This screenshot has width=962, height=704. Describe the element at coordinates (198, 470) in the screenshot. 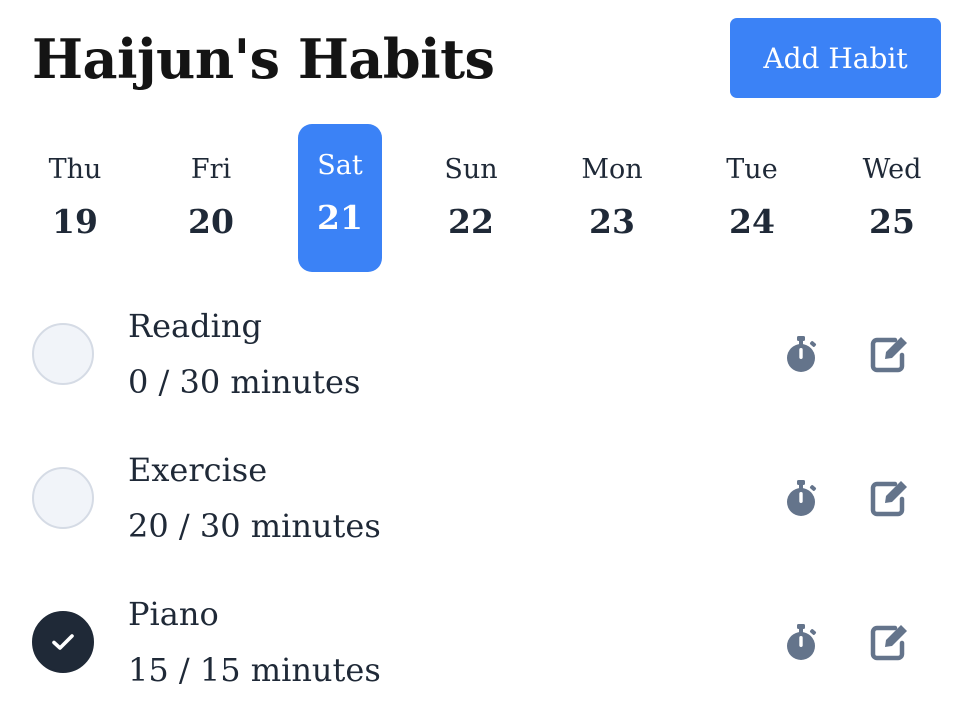

I see `habit-name: Exercise` at that location.